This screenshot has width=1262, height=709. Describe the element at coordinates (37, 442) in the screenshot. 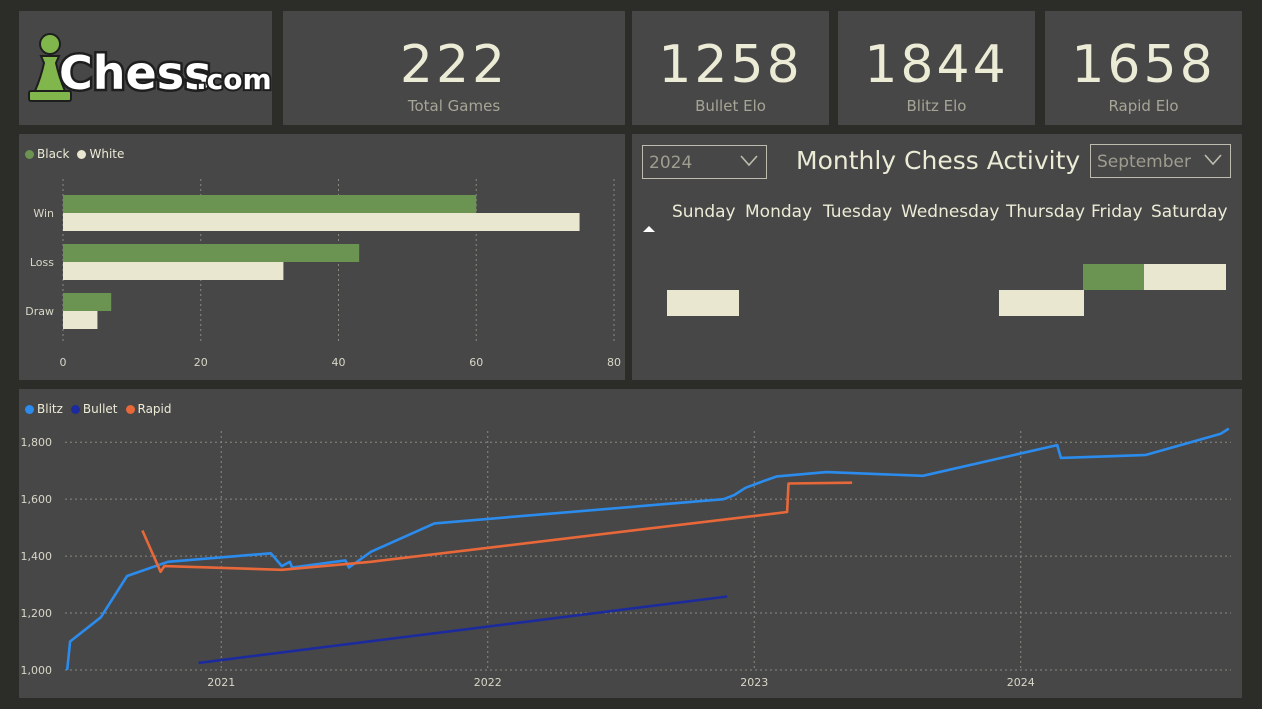

I see `y-tick-label: 1,800` at that location.